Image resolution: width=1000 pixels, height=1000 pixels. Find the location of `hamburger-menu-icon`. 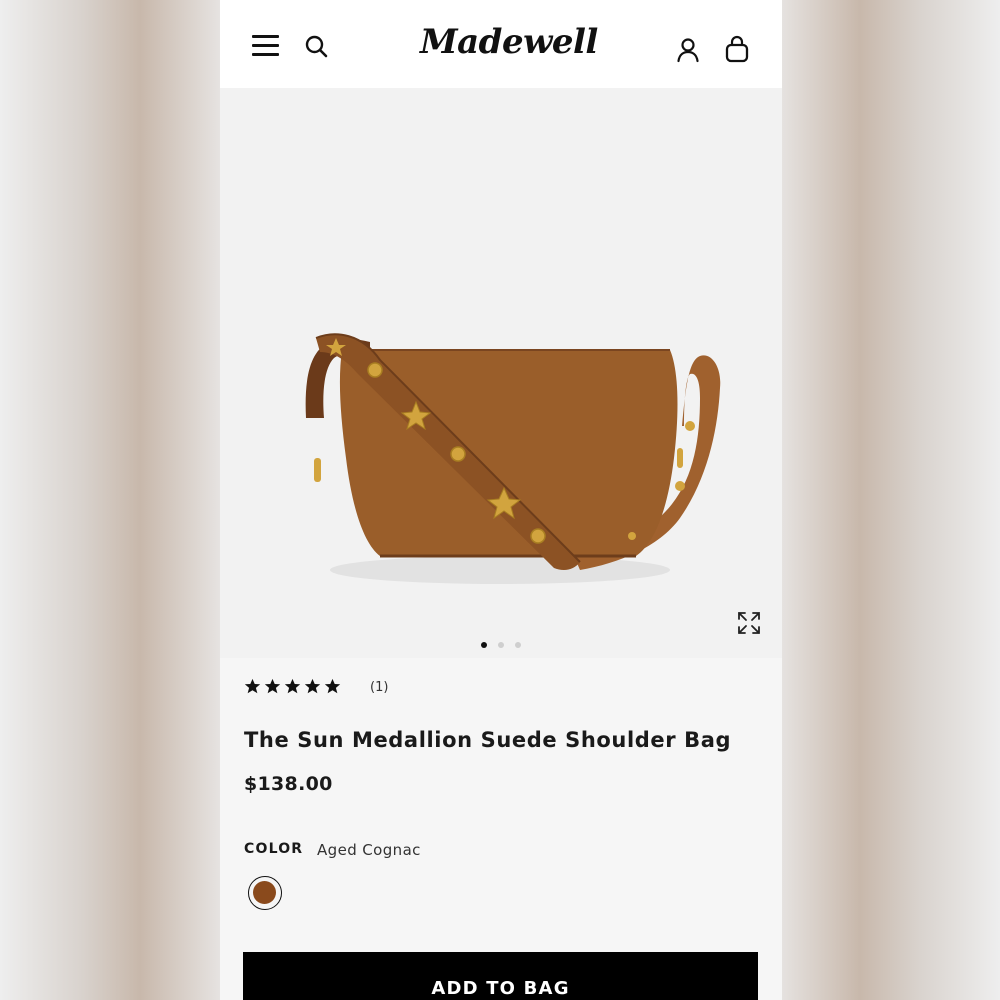

hamburger-menu-icon is located at coordinates (265, 46).